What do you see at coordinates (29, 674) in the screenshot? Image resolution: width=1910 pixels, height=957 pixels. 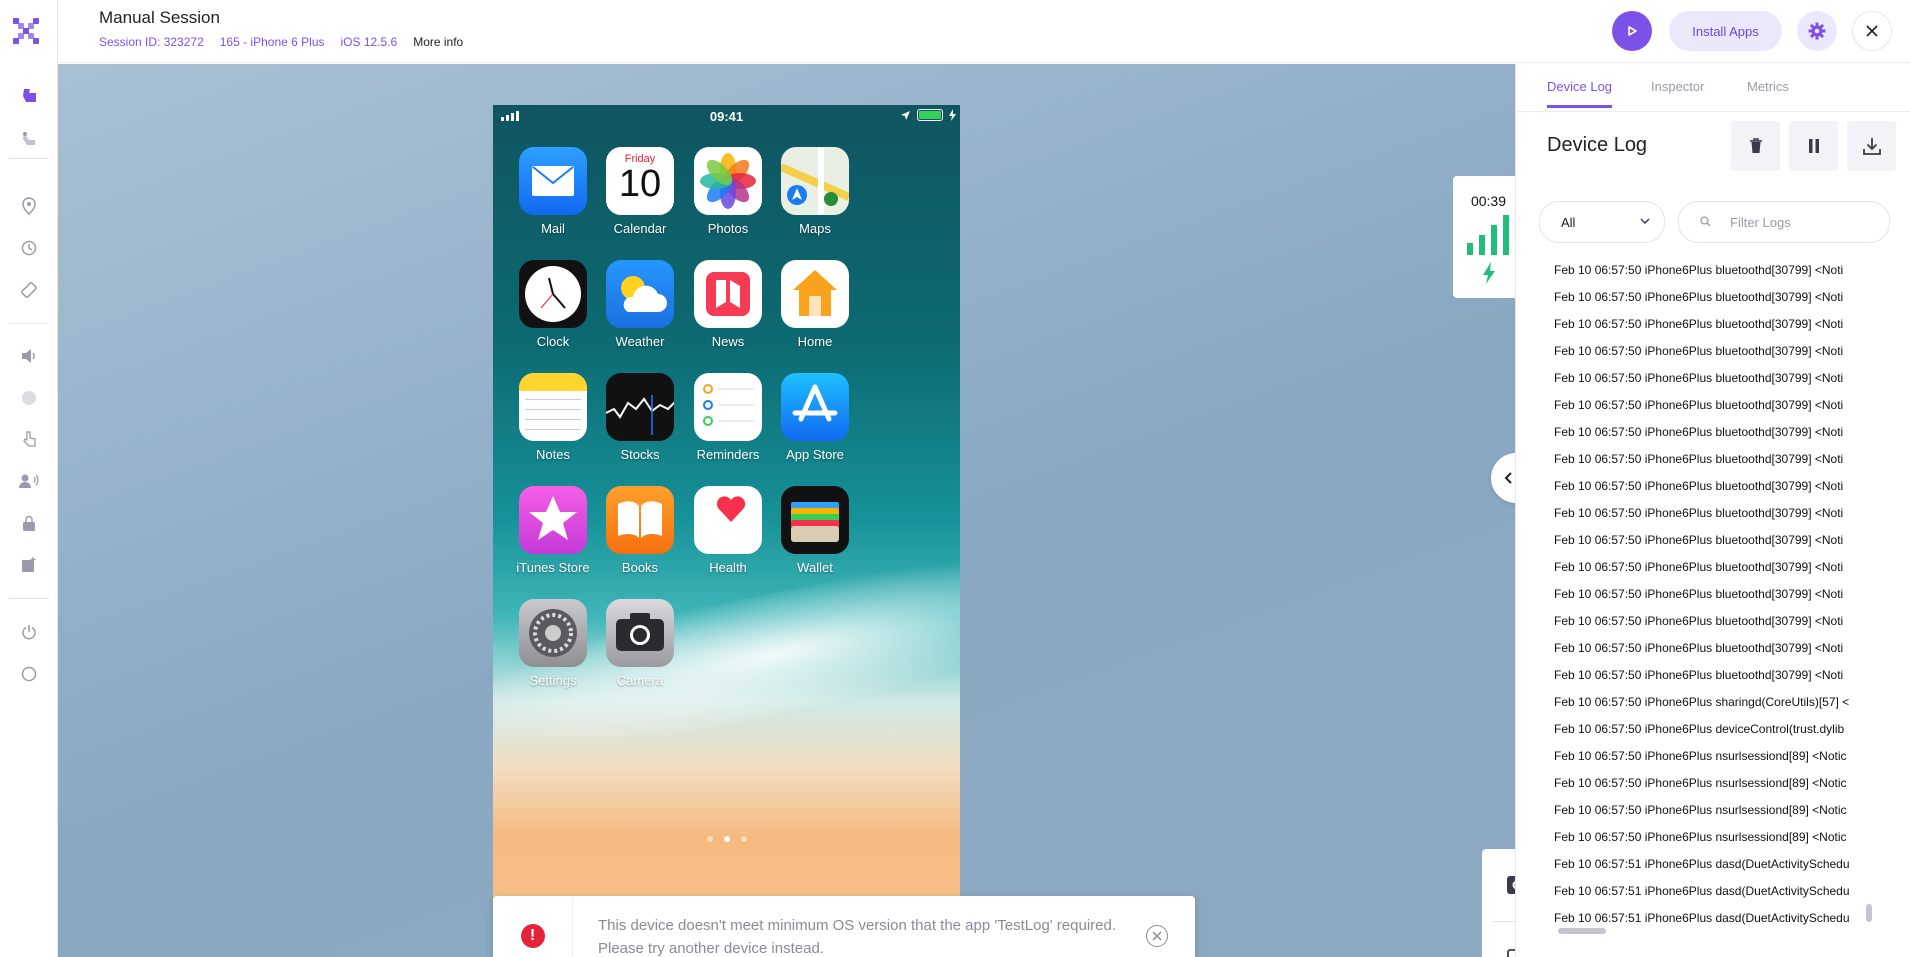 I see `home-button-icon` at bounding box center [29, 674].